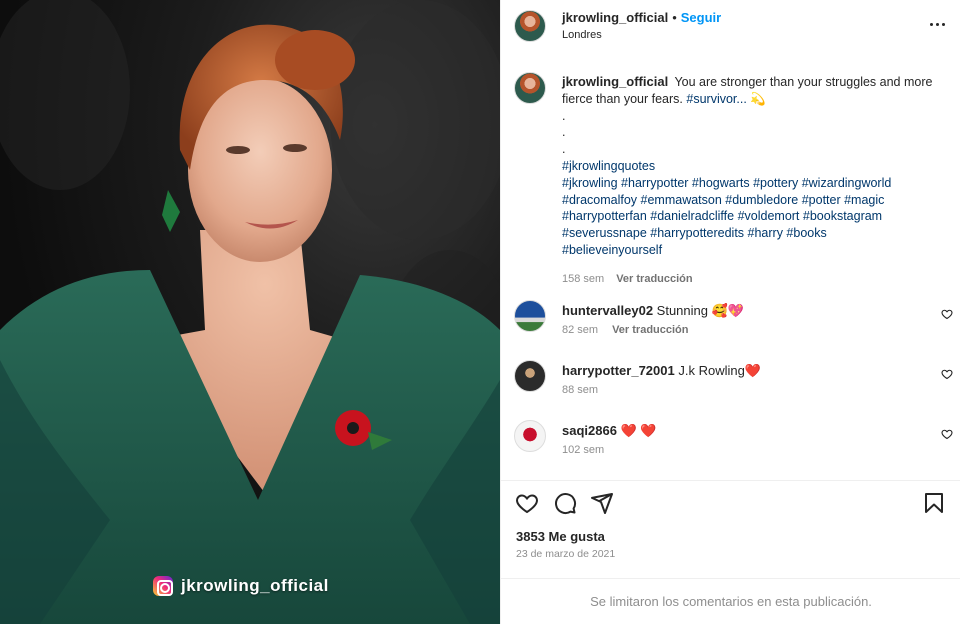  What do you see at coordinates (730, 390) in the screenshot?
I see `comment-item: harrypotter_72001 J.k Rowling❤️ 88 sem` at bounding box center [730, 390].